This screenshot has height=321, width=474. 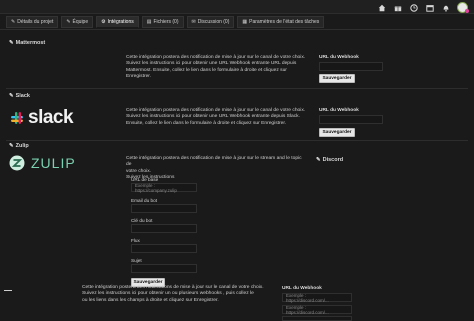 What do you see at coordinates (237, 7) in the screenshot?
I see `top-navbar` at bounding box center [237, 7].